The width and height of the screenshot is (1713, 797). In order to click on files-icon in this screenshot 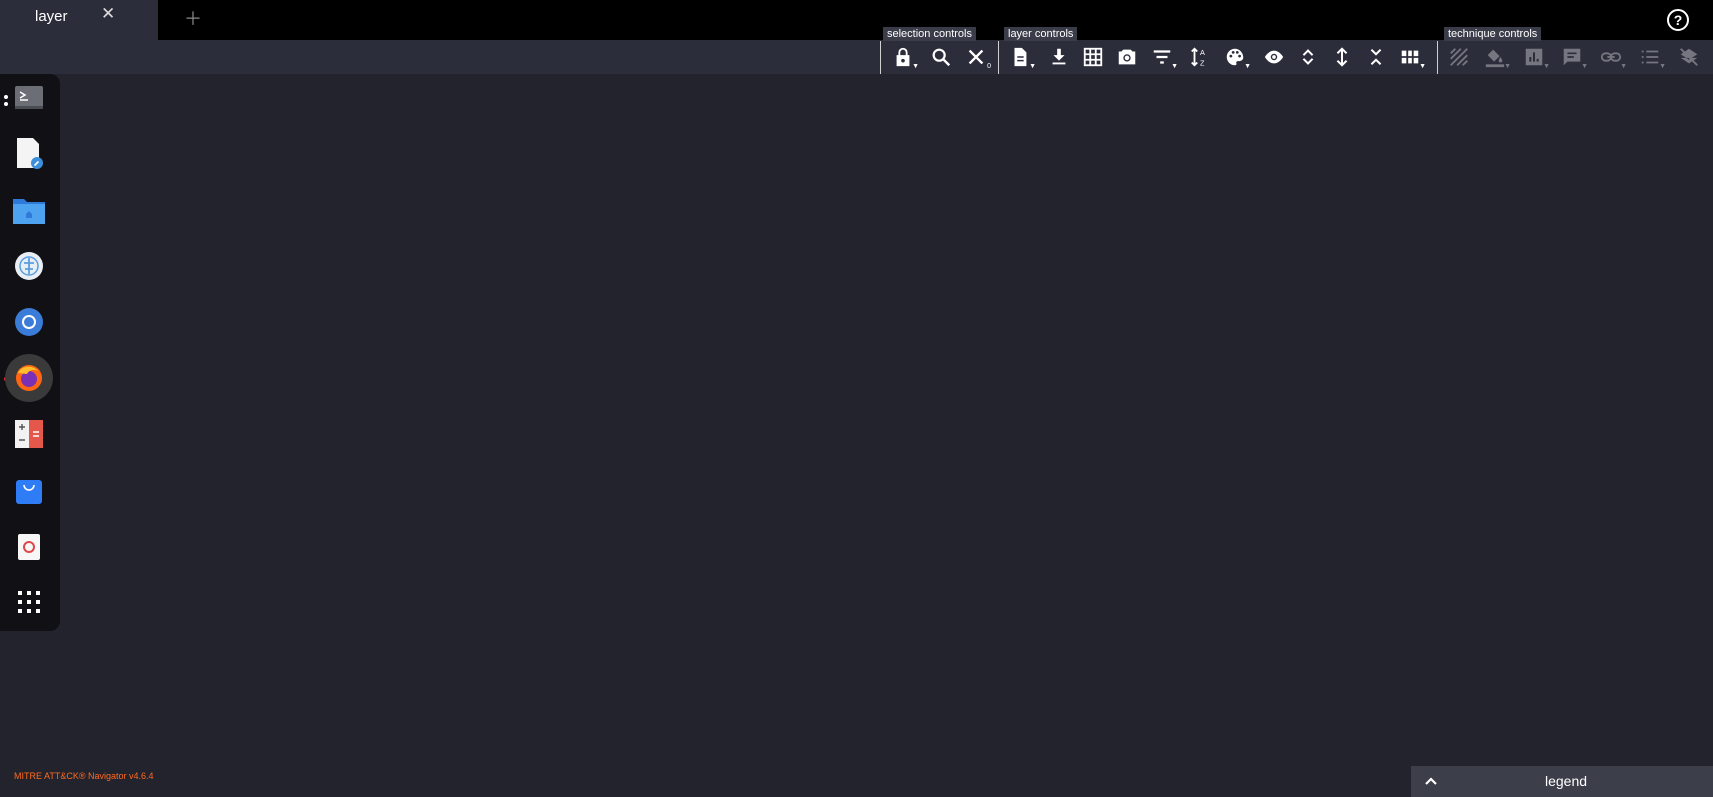, I will do `click(29, 210)`.